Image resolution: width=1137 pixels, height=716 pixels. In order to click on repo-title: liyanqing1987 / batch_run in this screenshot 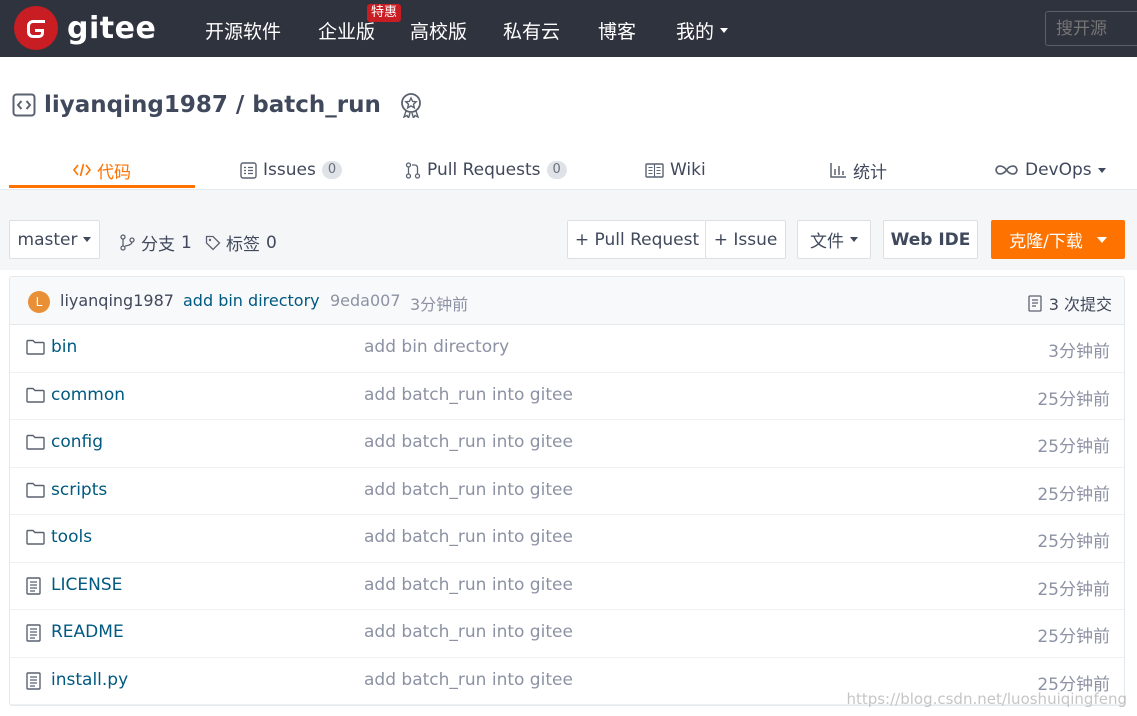, I will do `click(217, 105)`.